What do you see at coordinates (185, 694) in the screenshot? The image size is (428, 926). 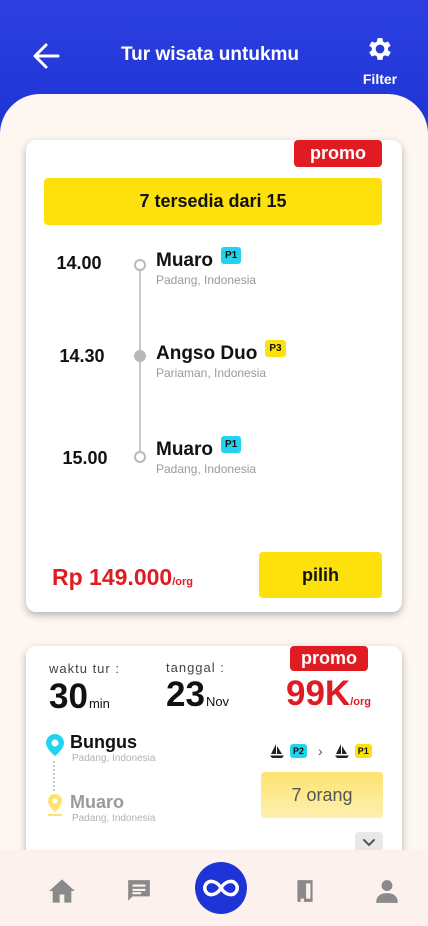 I see `date-day: 23` at bounding box center [185, 694].